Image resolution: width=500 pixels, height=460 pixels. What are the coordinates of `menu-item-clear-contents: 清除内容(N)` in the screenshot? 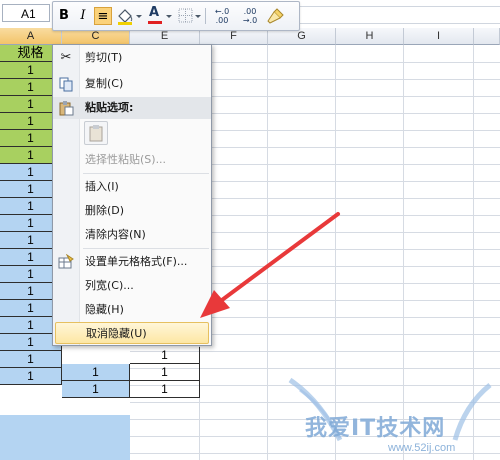 It's located at (132, 235).